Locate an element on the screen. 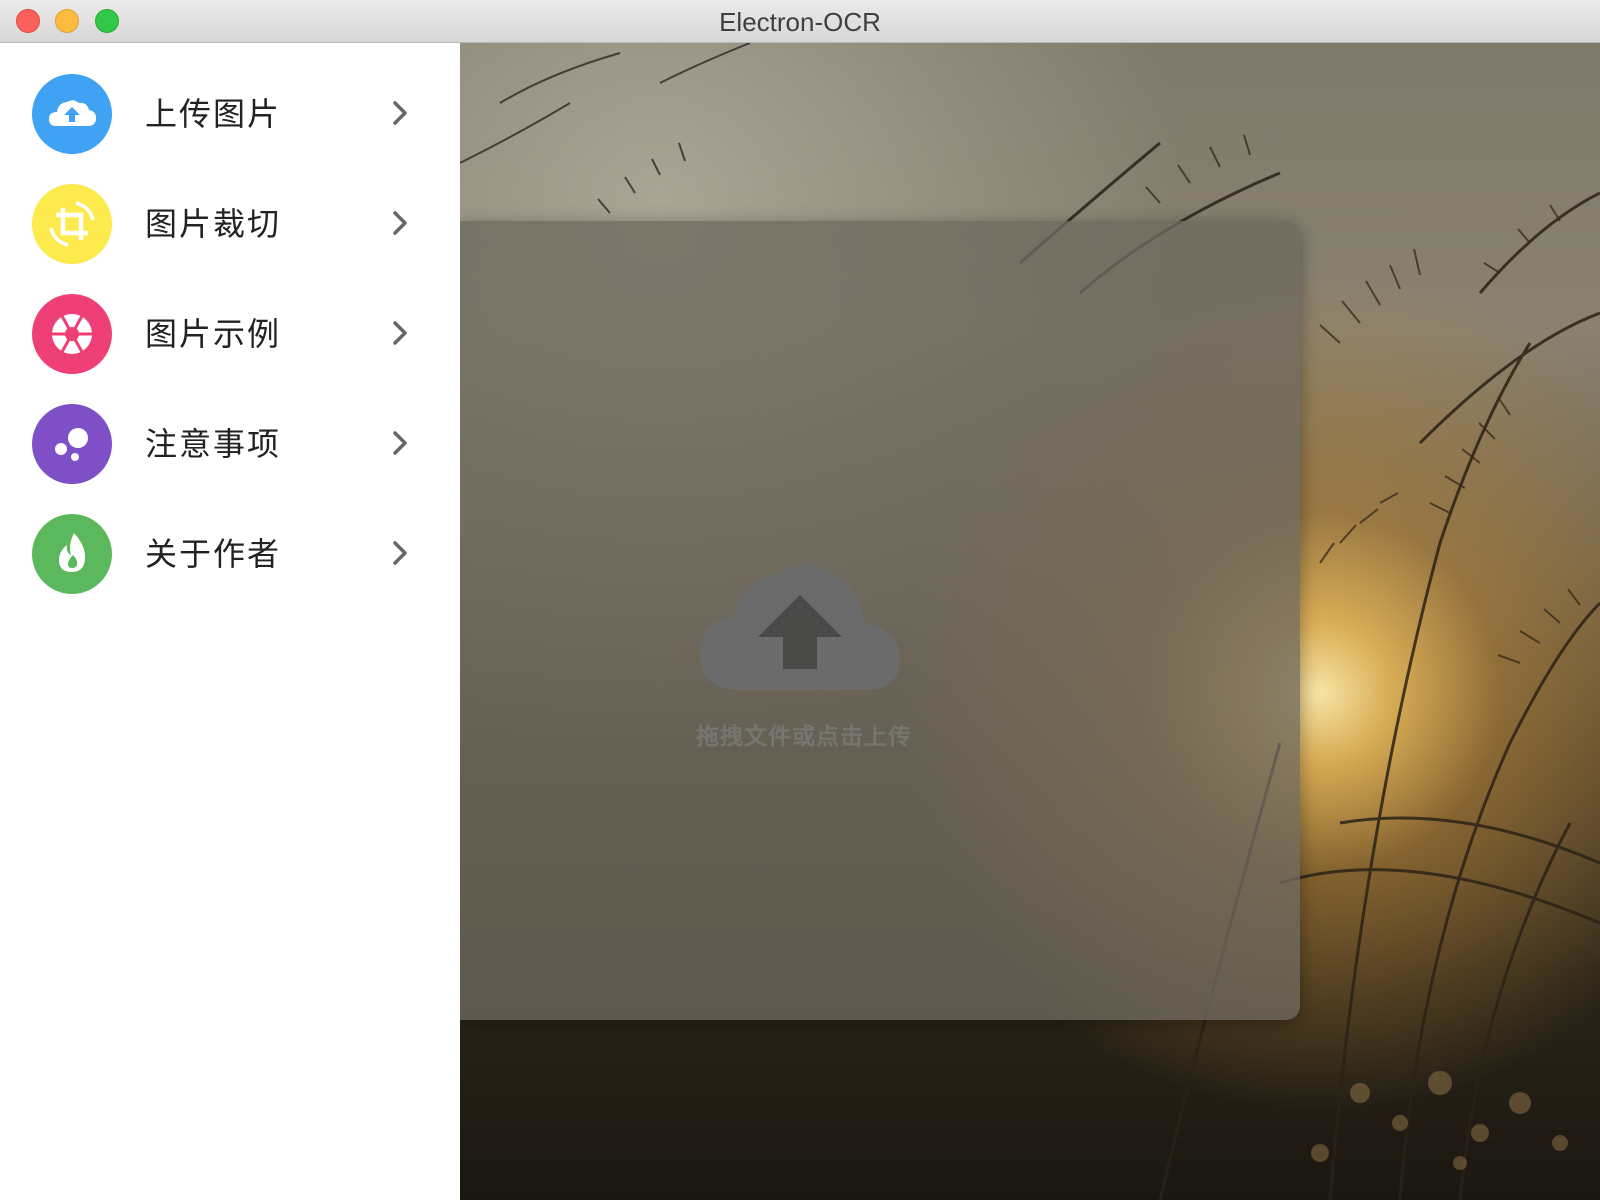 This screenshot has width=1600, height=1200. sidebar-item-label: 关于作者 is located at coordinates (213, 554).